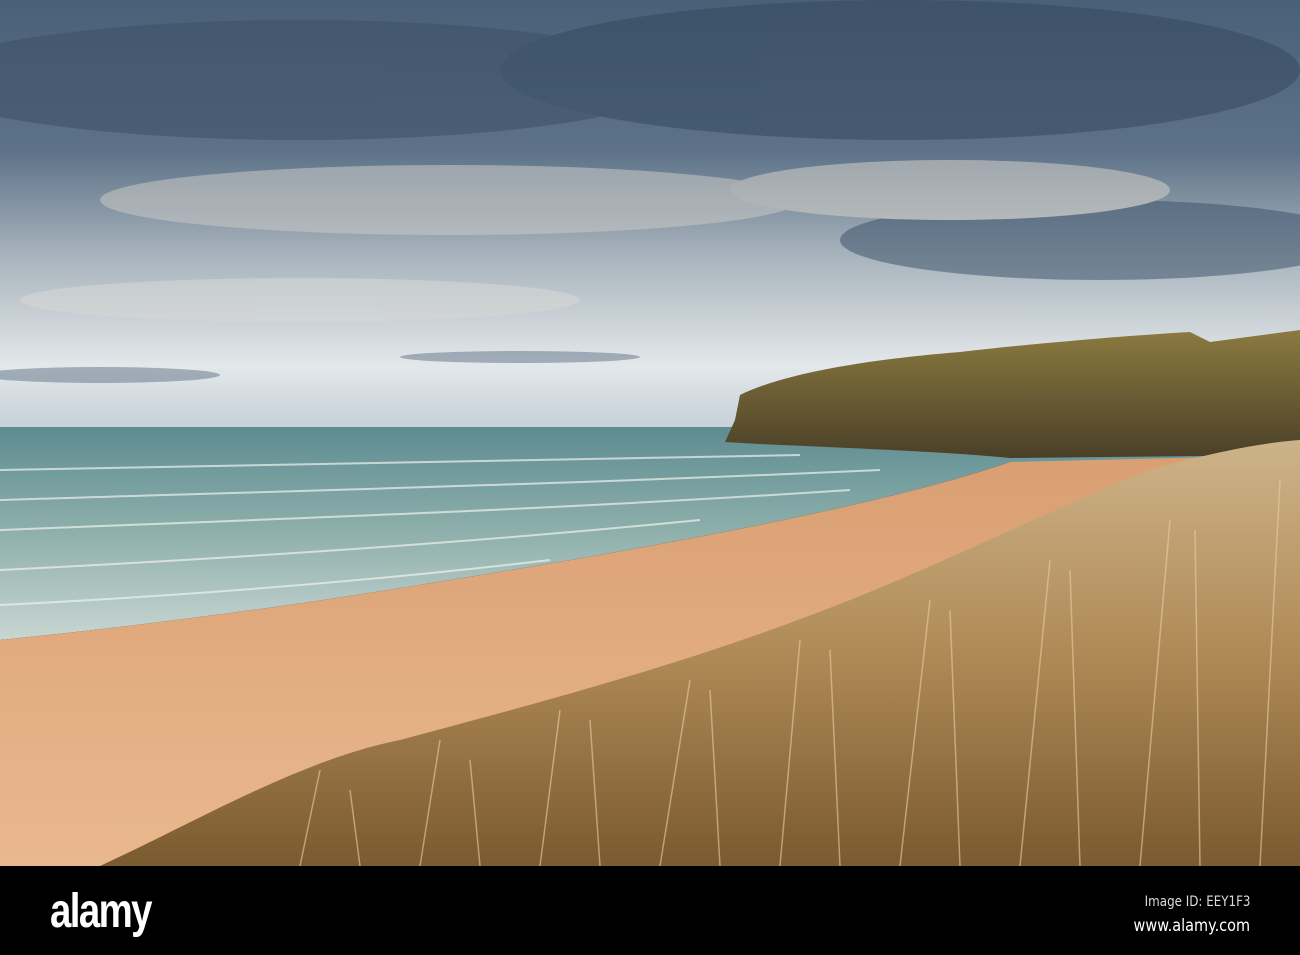 The height and width of the screenshot is (955, 1300). I want to click on alamy-logo: alamy, so click(101, 911).